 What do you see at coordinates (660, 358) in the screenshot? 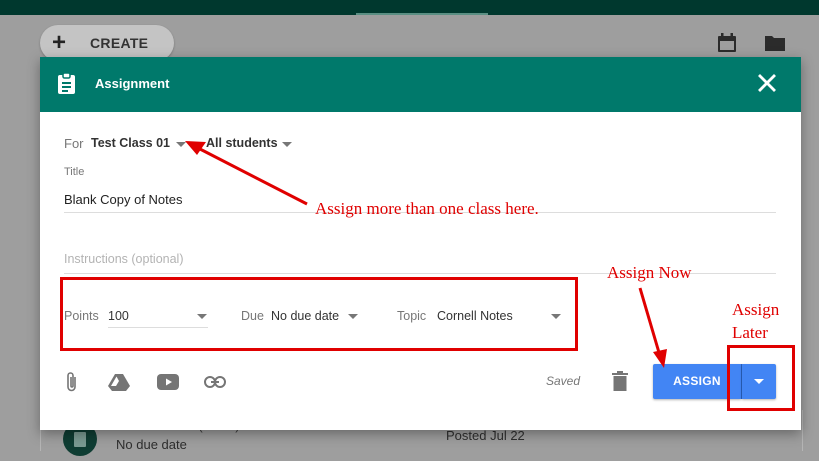
I see `arrow-head-assign-button` at bounding box center [660, 358].